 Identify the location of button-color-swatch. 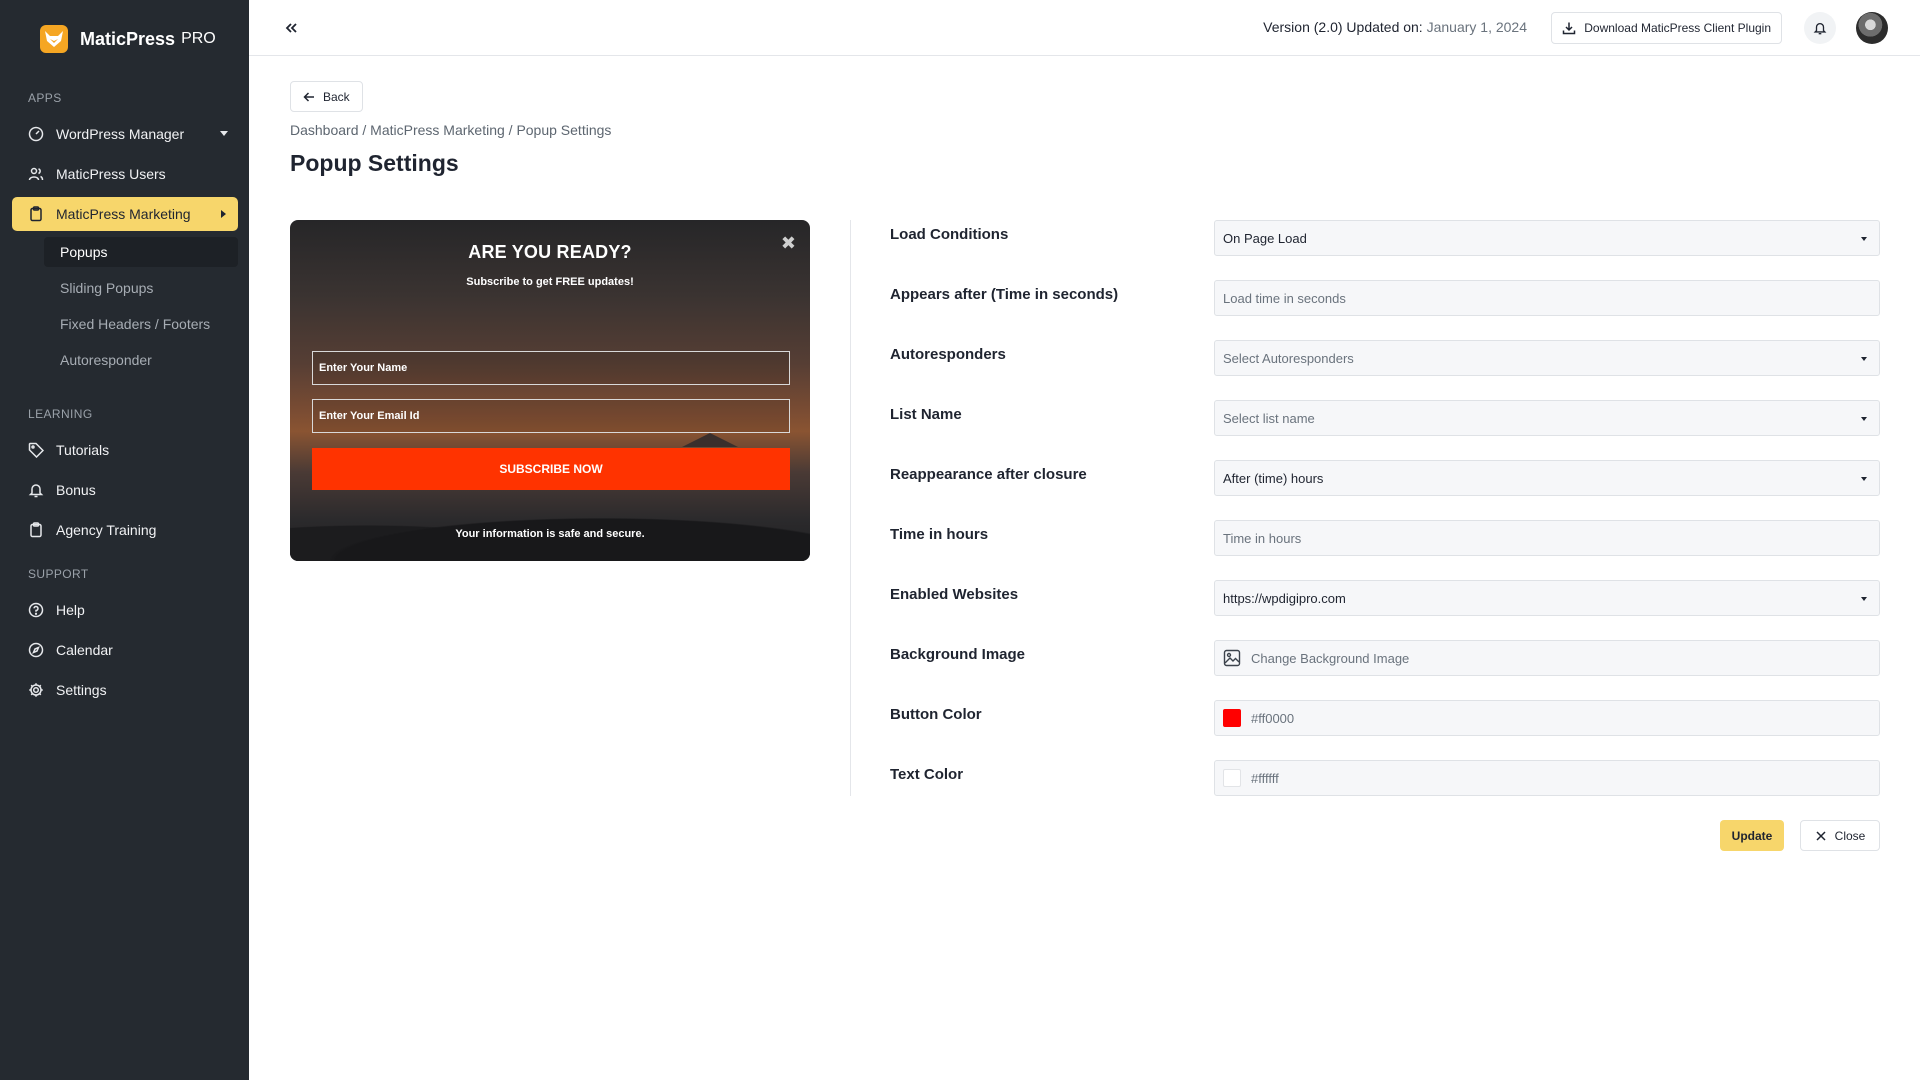
(1232, 718).